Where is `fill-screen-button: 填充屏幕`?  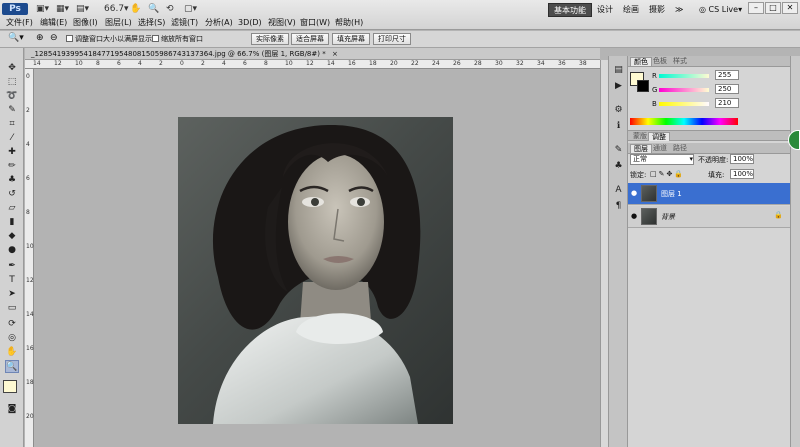
fill-screen-button: 填充屏幕 is located at coordinates (351, 39).